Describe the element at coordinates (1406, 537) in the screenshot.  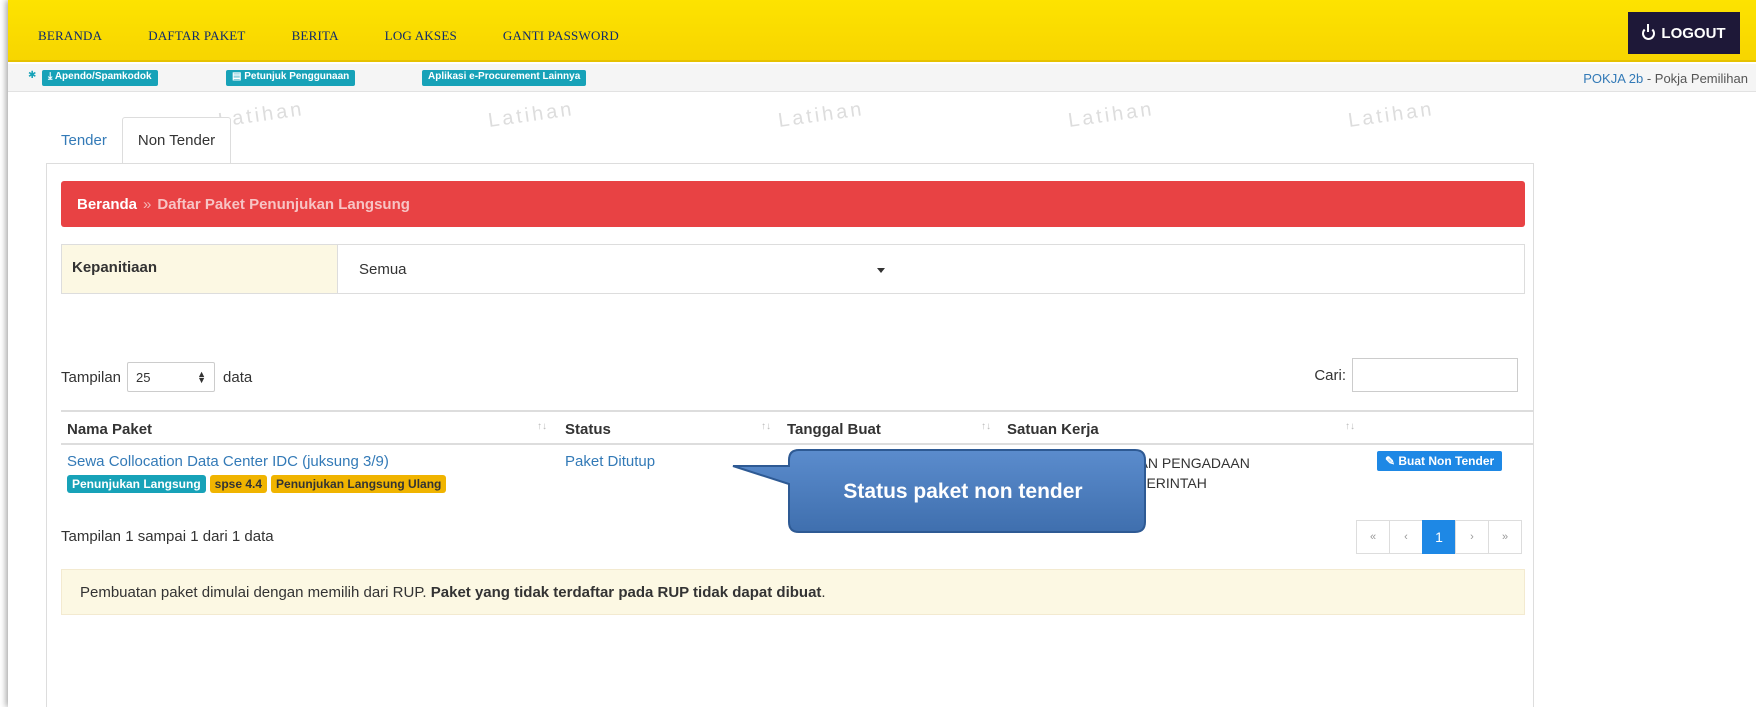
I see `page-prev: ‹` at that location.